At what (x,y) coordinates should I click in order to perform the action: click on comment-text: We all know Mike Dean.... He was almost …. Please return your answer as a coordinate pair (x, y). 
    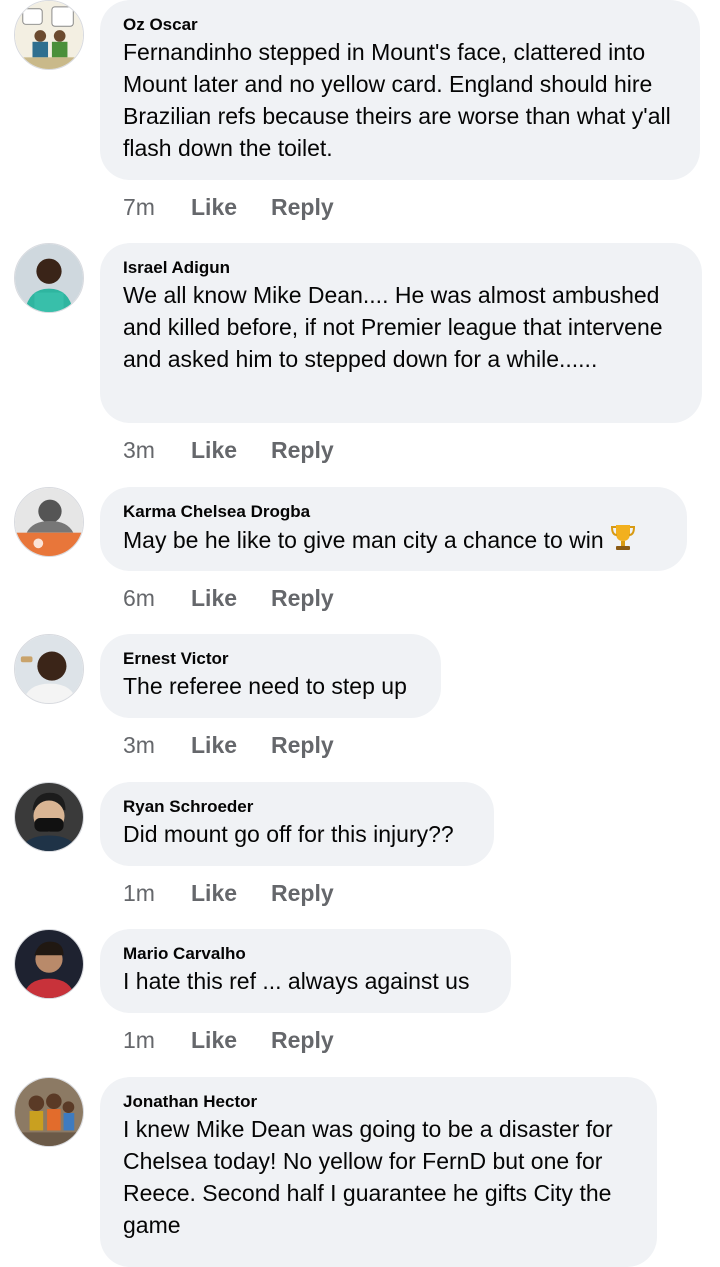
    Looking at the image, I should click on (396, 327).